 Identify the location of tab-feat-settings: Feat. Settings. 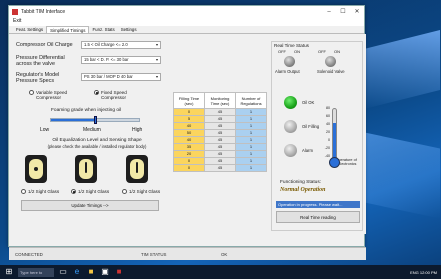
(29, 29).